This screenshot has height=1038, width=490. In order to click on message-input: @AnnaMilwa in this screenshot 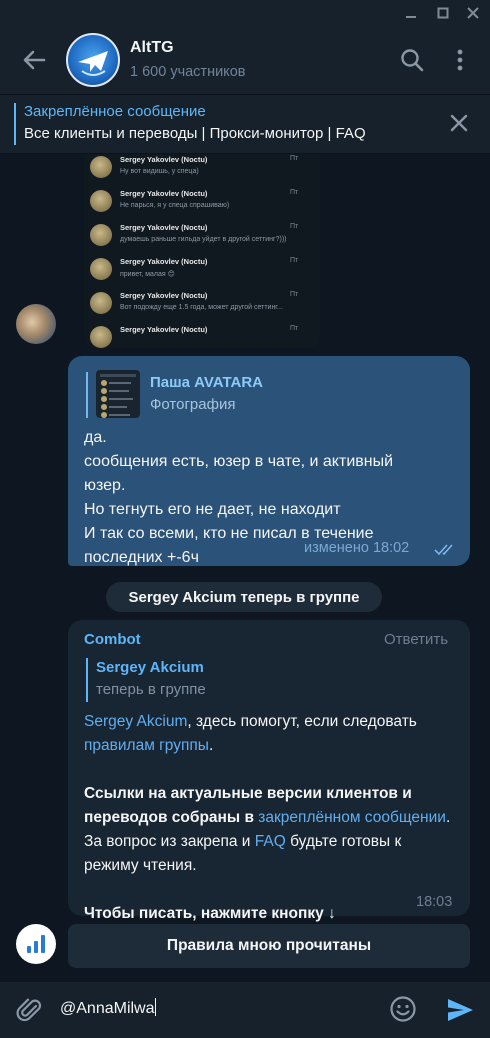, I will do `click(210, 1008)`.